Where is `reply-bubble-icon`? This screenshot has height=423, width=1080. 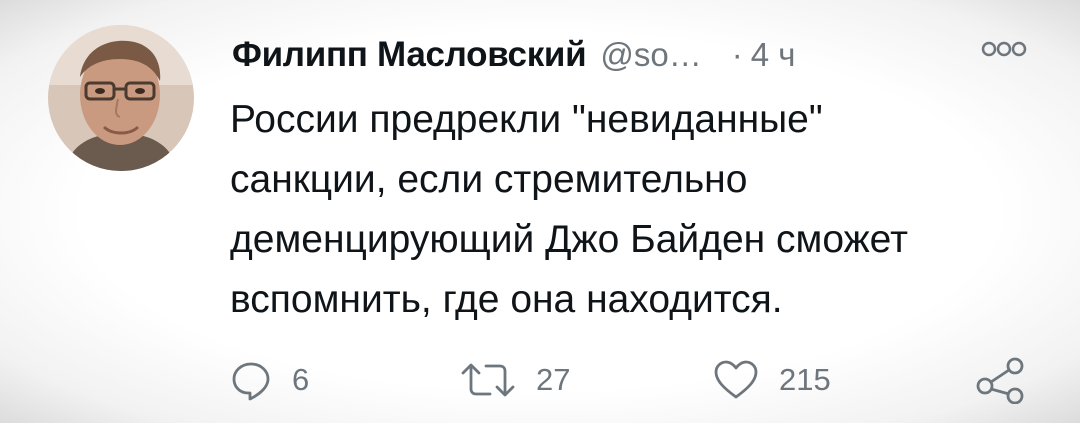
reply-bubble-icon is located at coordinates (251, 380).